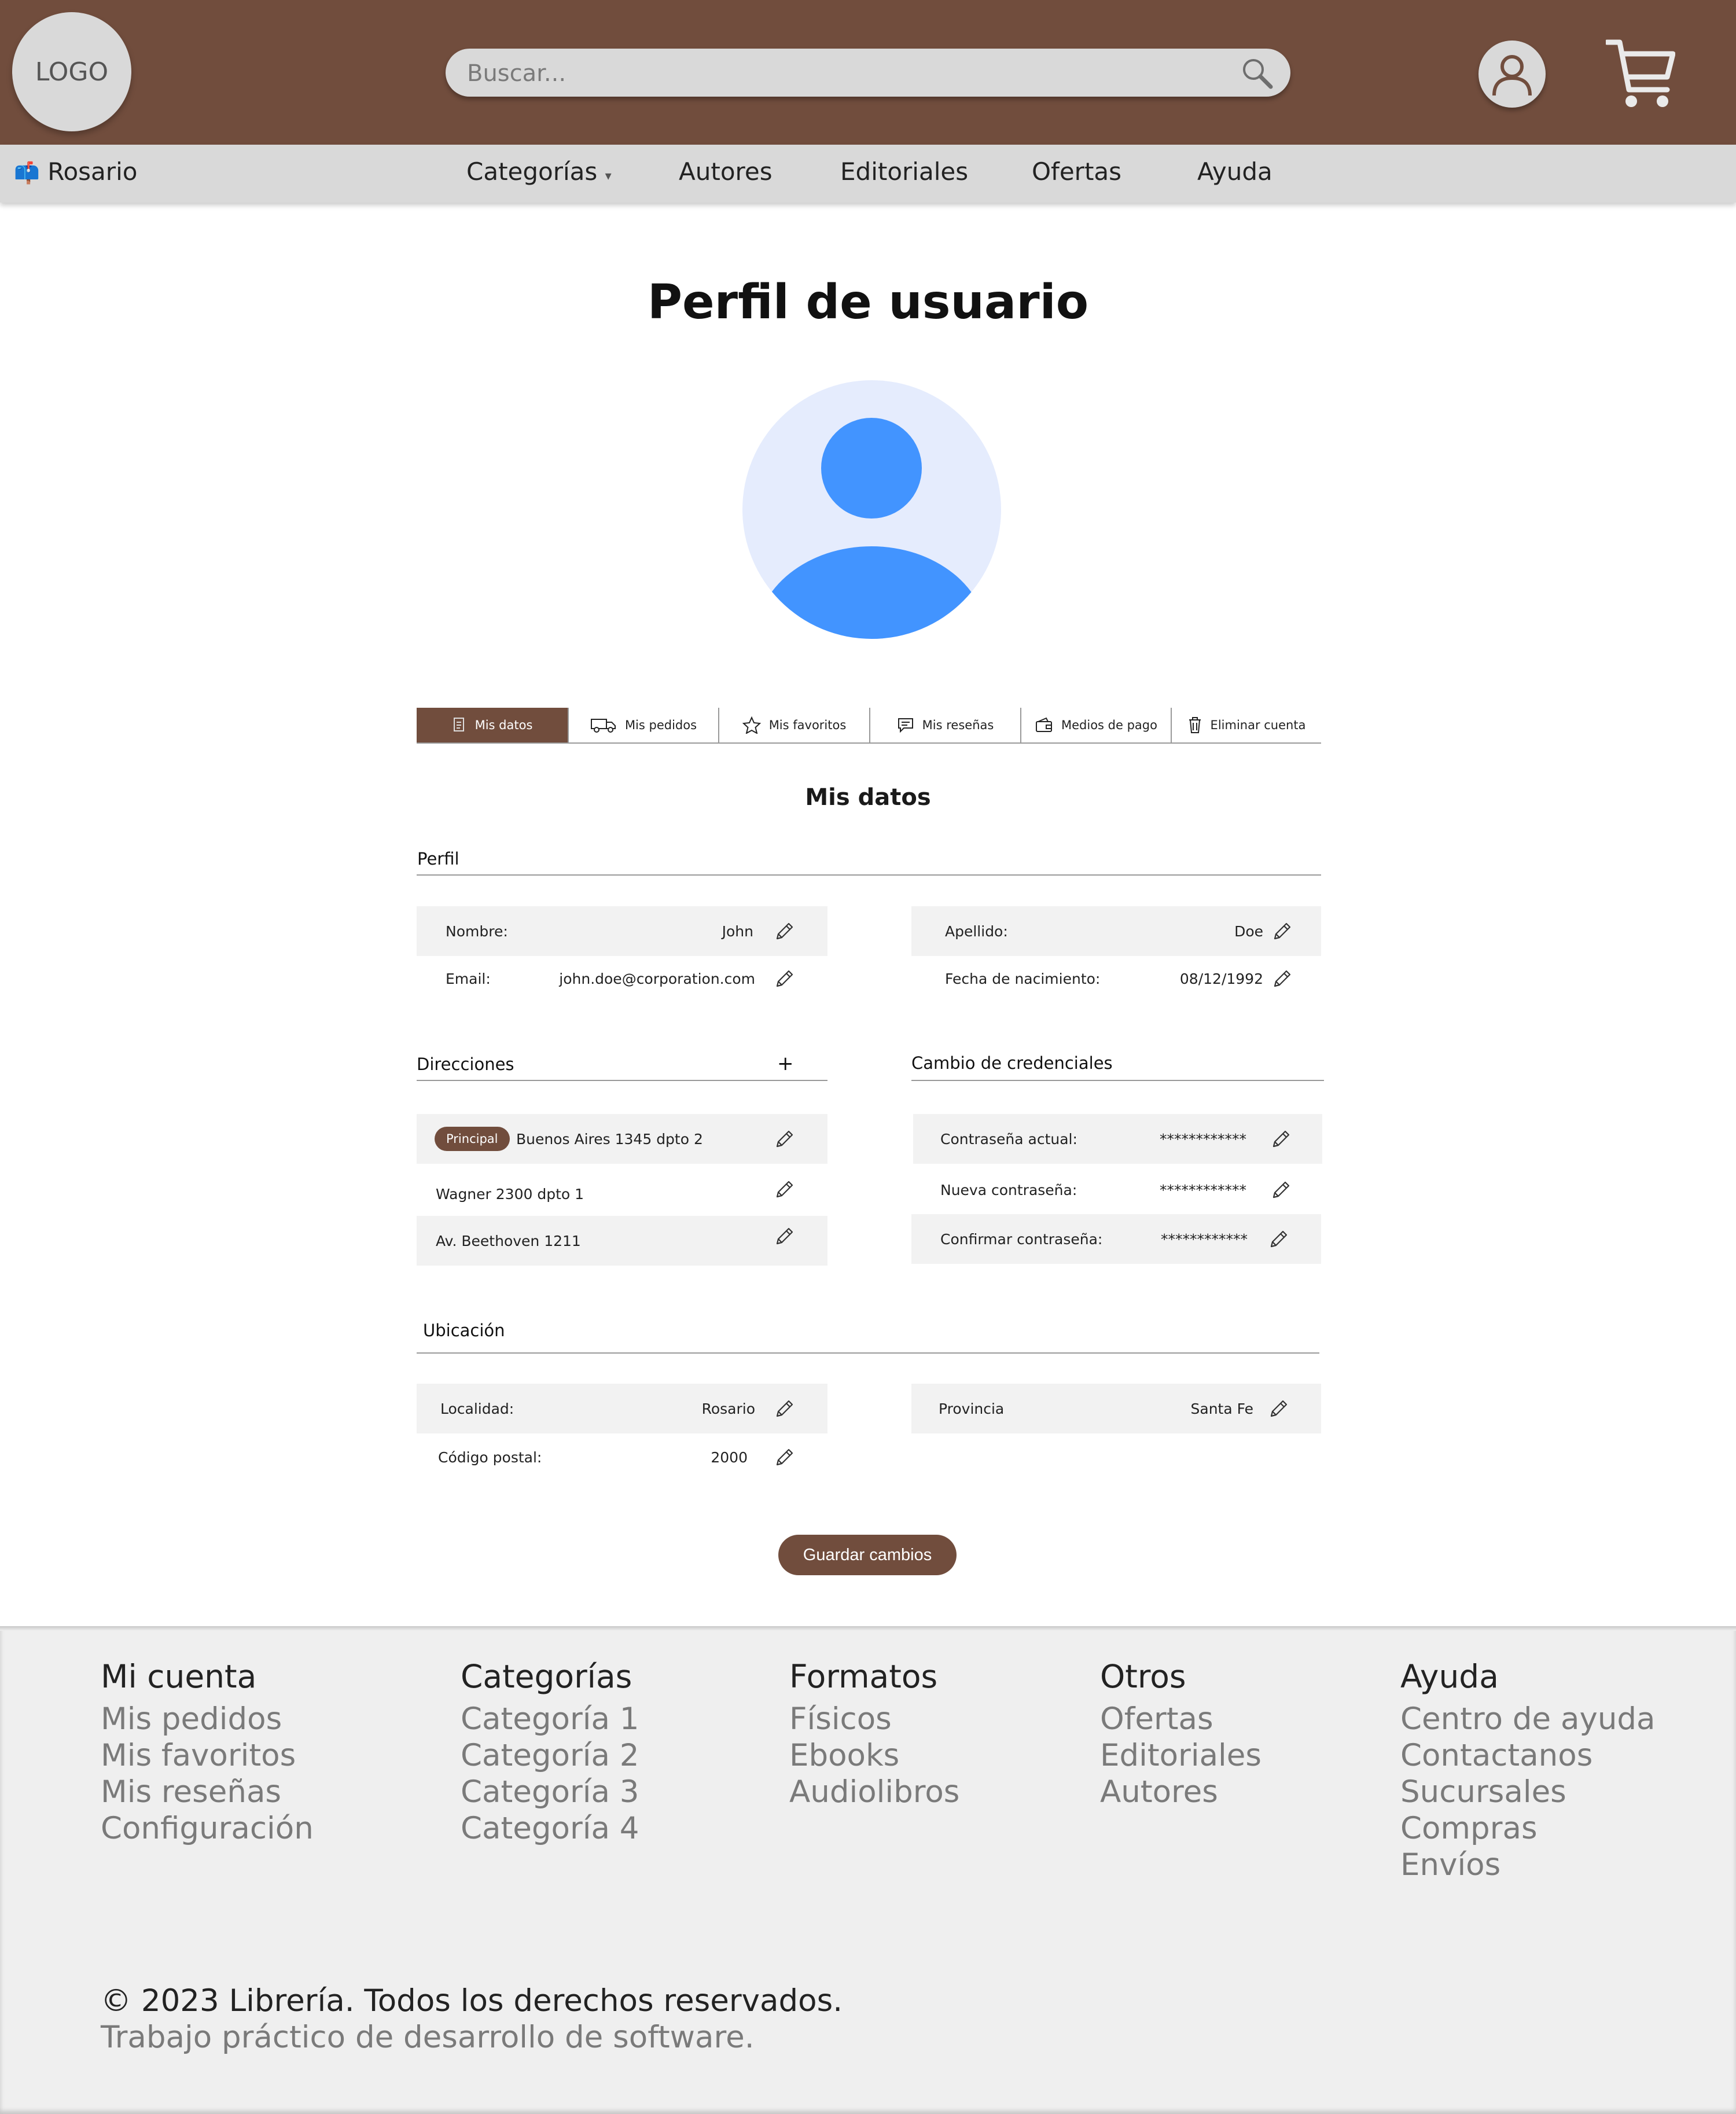 The image size is (1736, 2114). I want to click on fecha-label: Fecha de nacimiento:, so click(1023, 978).